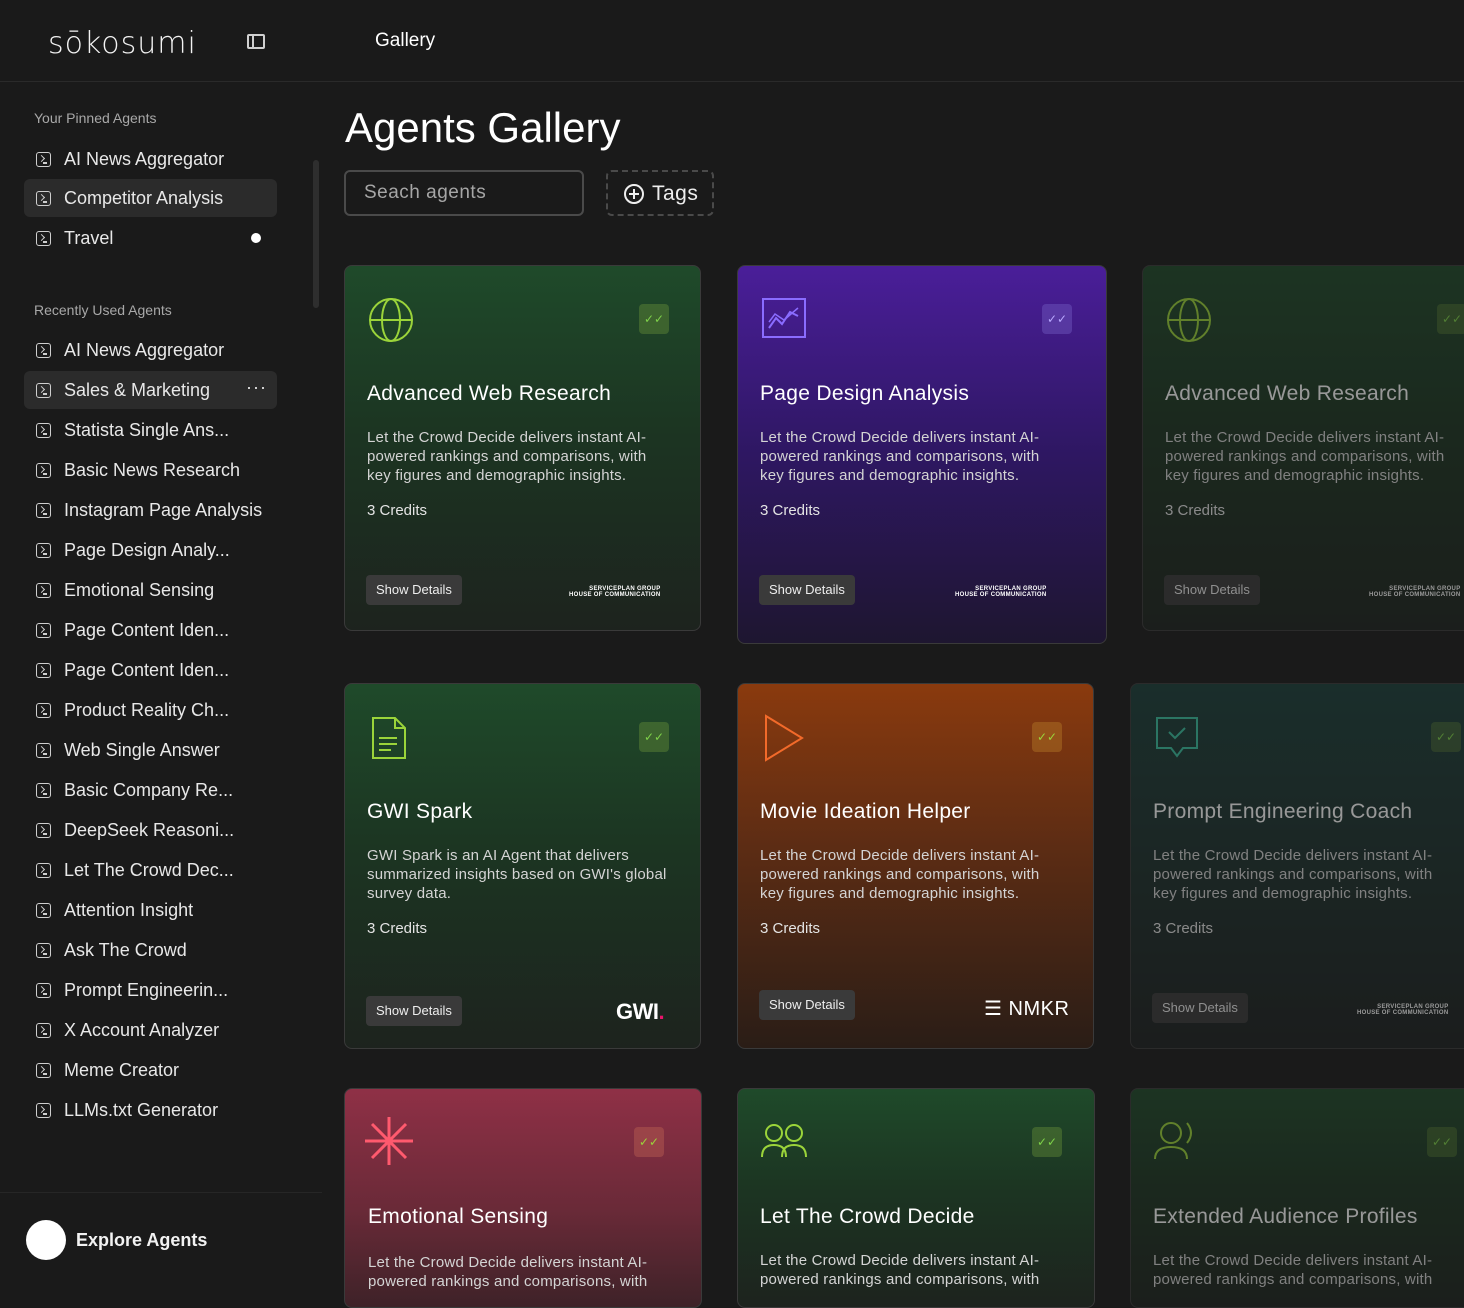 Image resolution: width=1464 pixels, height=1308 pixels. Describe the element at coordinates (1173, 1141) in the screenshot. I see `user-profile-icon` at that location.